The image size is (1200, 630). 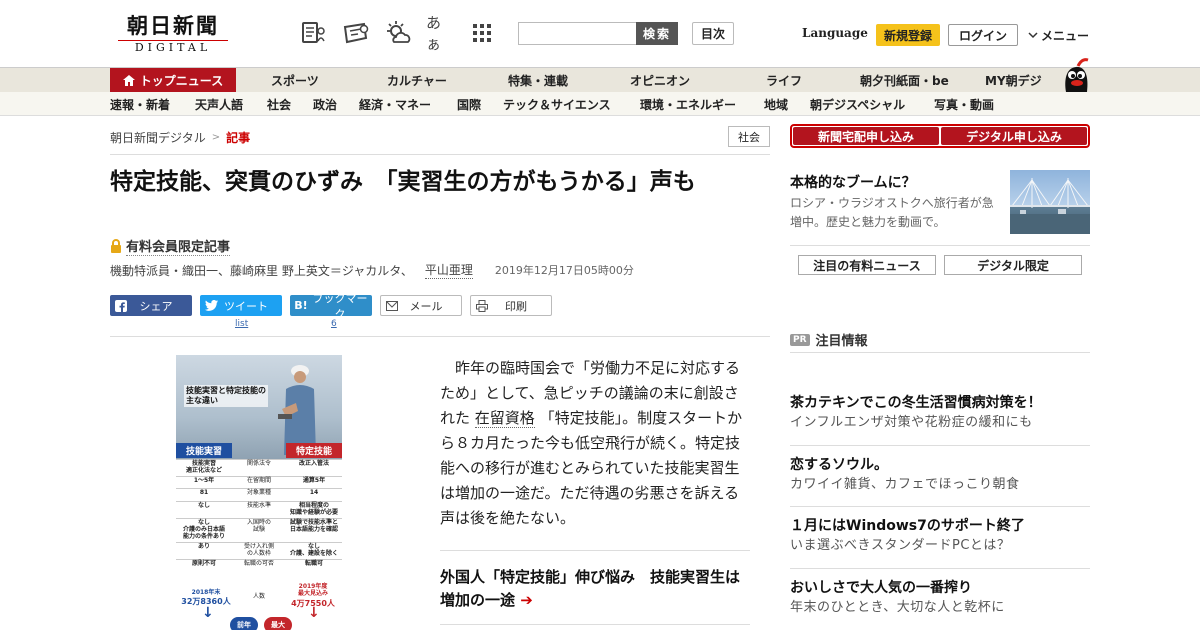 I want to click on infographic-cell: 1～5年, so click(x=204, y=480).